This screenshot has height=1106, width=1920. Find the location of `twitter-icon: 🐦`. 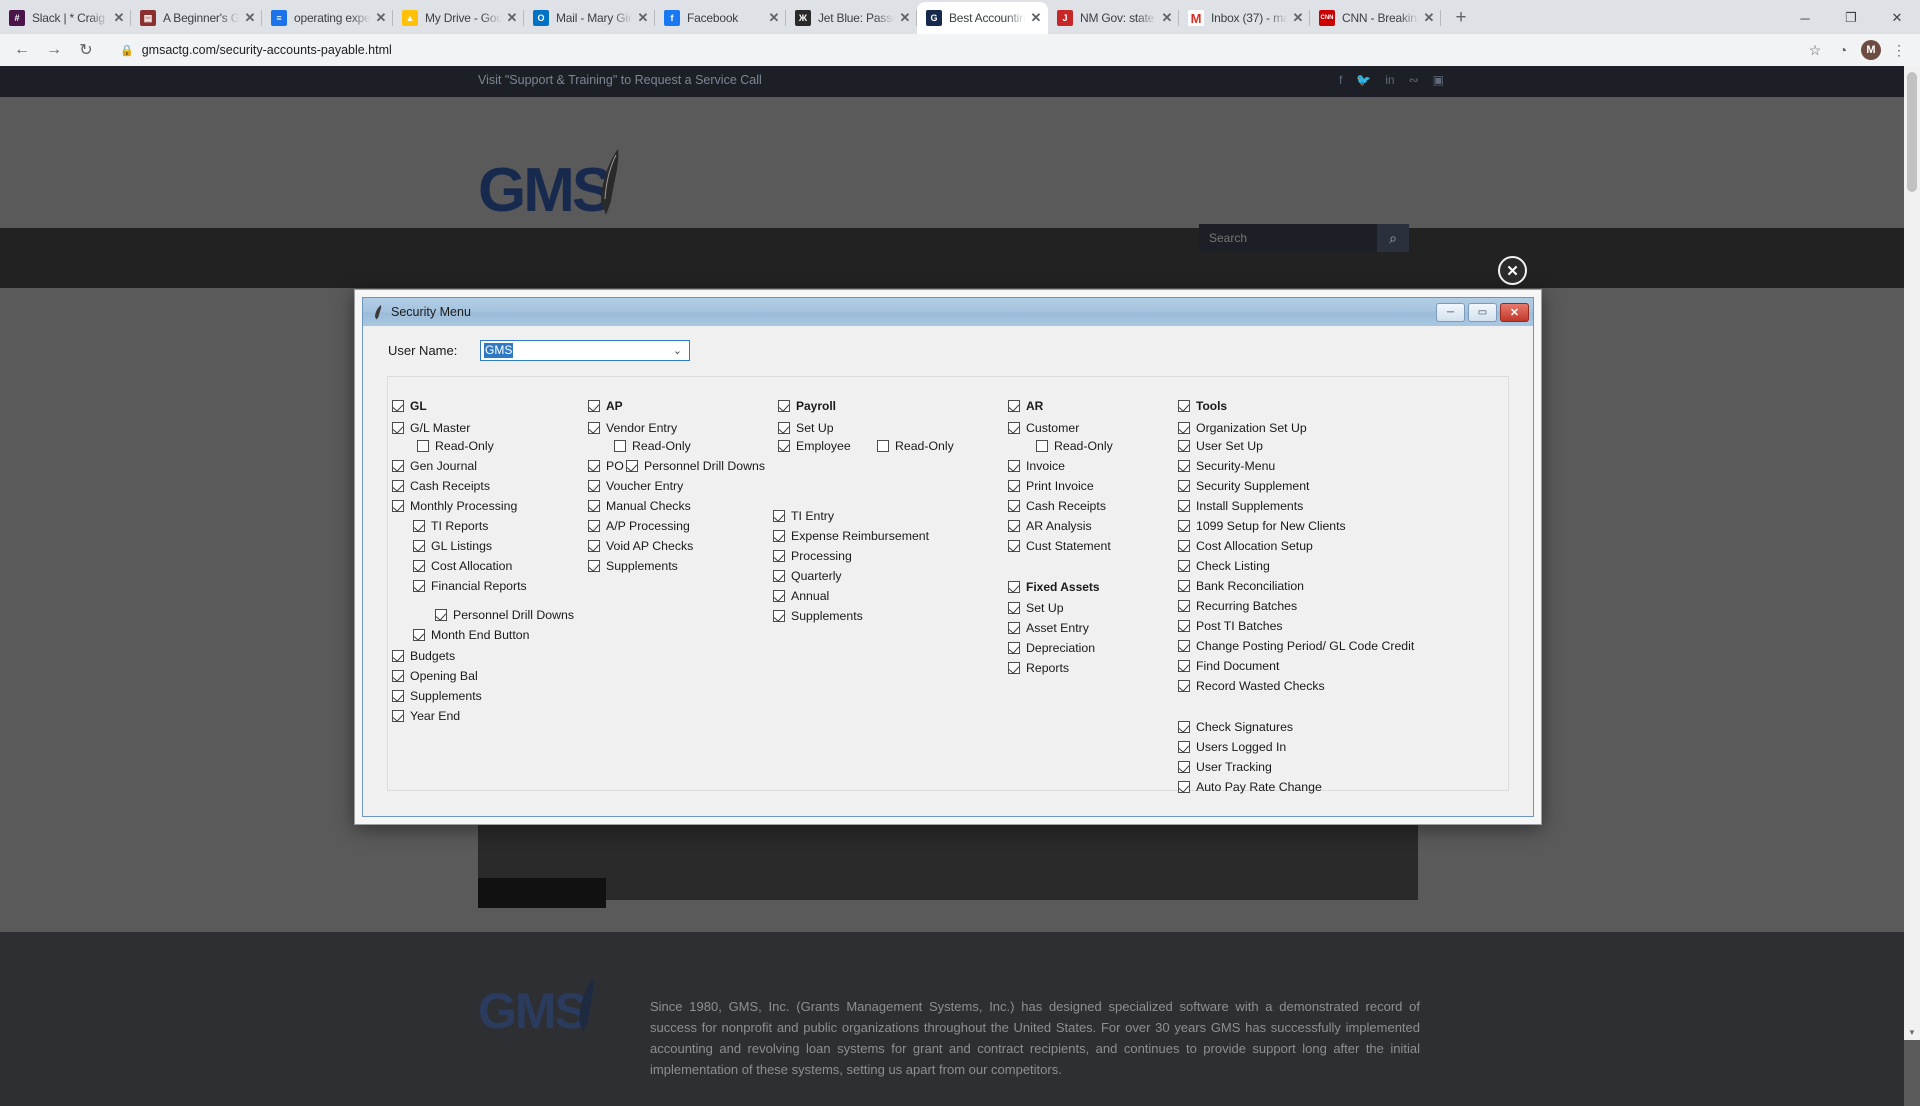

twitter-icon: 🐦 is located at coordinates (1363, 80).